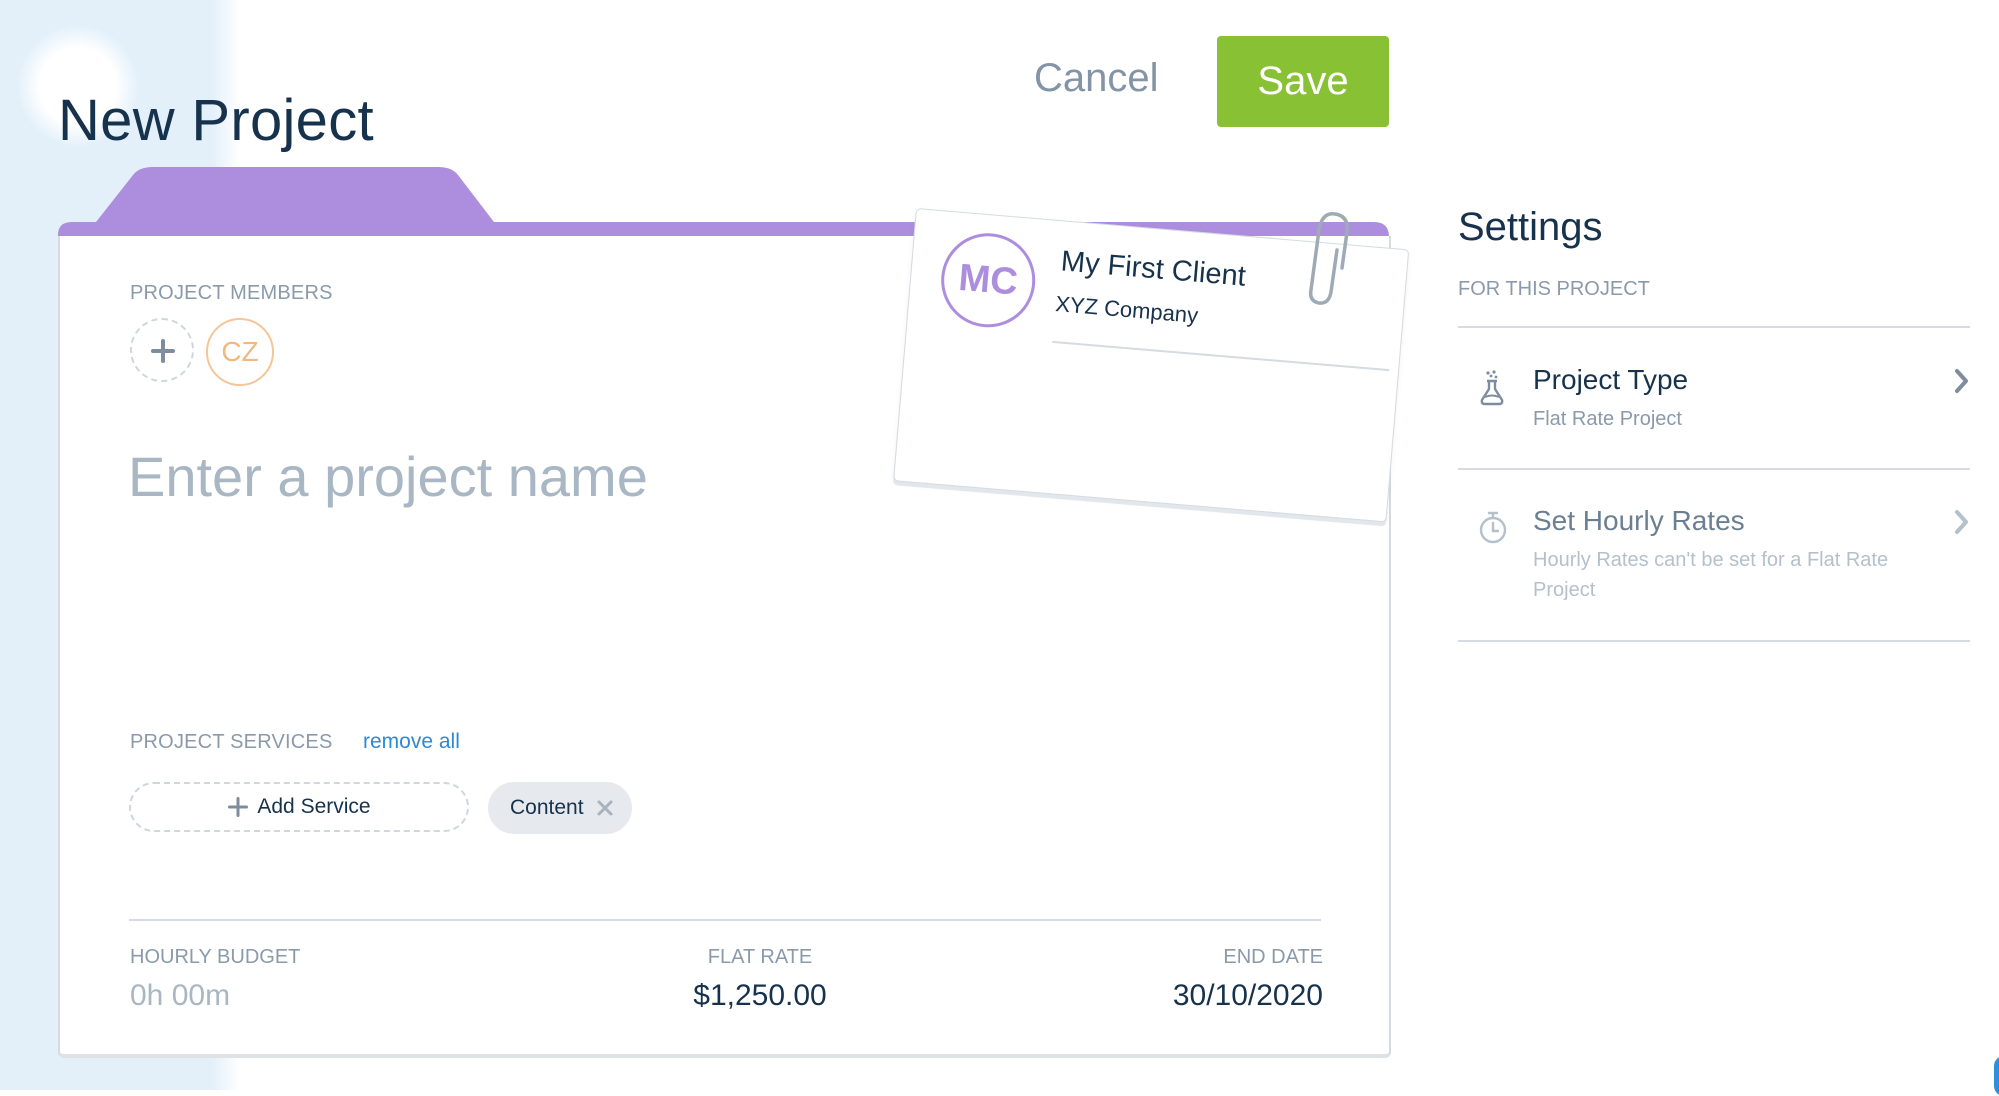  Describe the element at coordinates (1714, 409) in the screenshot. I see `setting-project-type: Project Type Flat Rate Project` at that location.